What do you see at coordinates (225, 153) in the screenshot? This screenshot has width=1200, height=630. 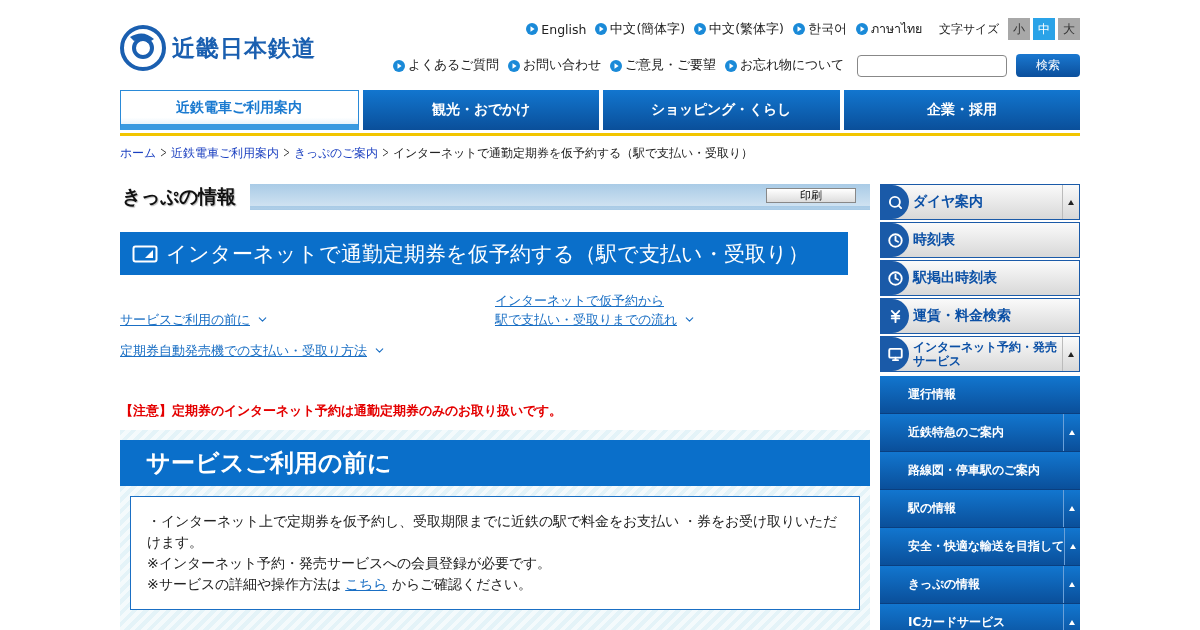 I see `breadcrumb-link: 近鉄電車ご利用案内` at bounding box center [225, 153].